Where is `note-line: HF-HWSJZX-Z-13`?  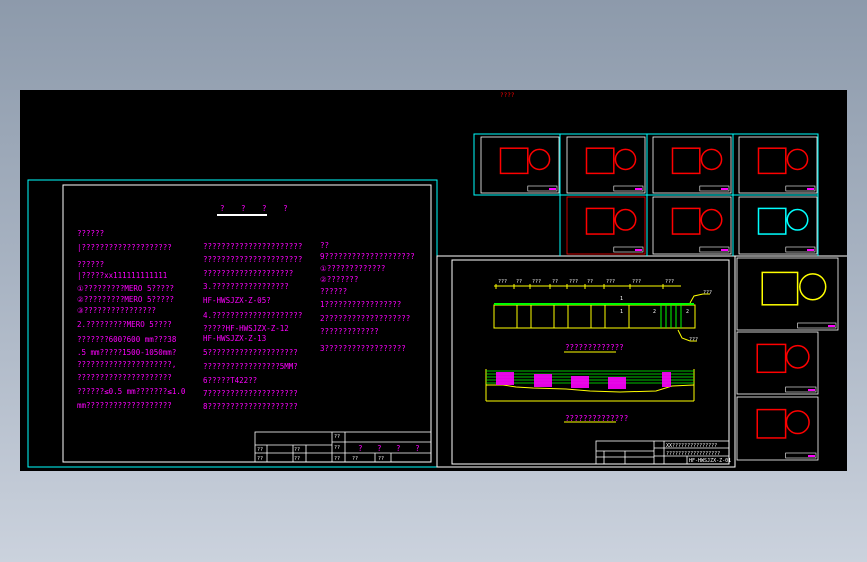 note-line: HF-HWSJZX-Z-13 is located at coordinates (234, 338).